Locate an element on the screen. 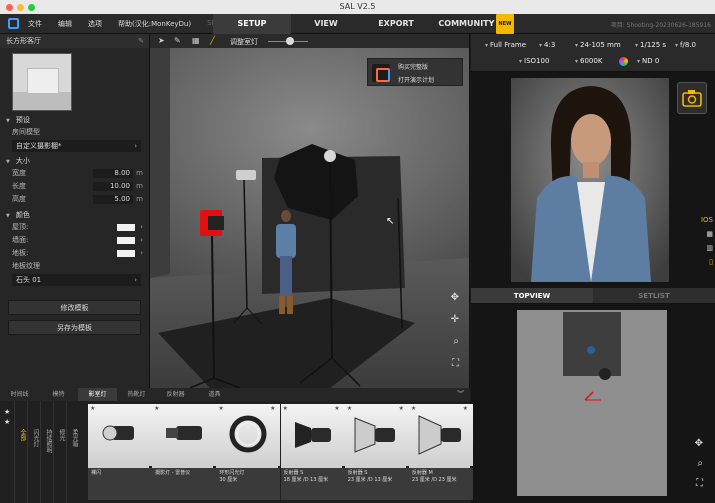 The height and width of the screenshot is (503, 715). equipment-card-reflector-s-18: ★ ★ 反射器 S 18 厘米 /D 13 厘米 is located at coordinates (312, 452).